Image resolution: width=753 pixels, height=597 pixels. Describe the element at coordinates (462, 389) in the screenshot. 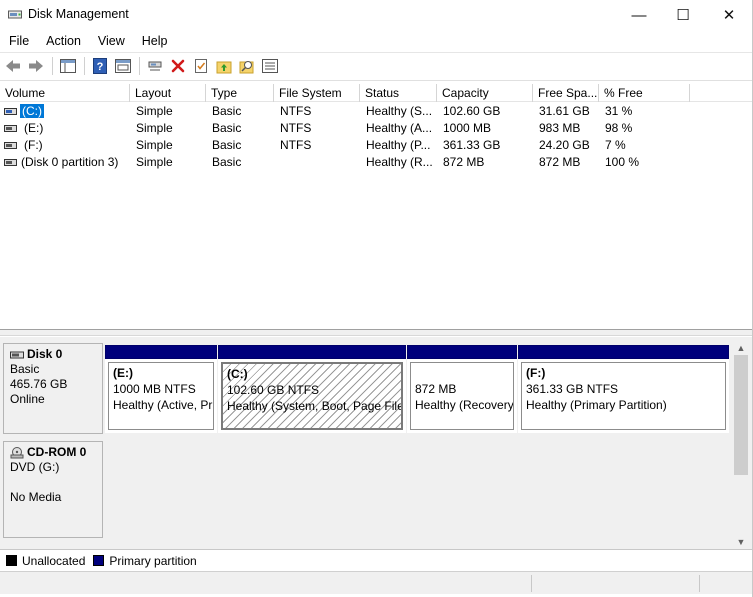

I see `partition-recovery: 872 MB Healthy (Recovery Partition)` at that location.